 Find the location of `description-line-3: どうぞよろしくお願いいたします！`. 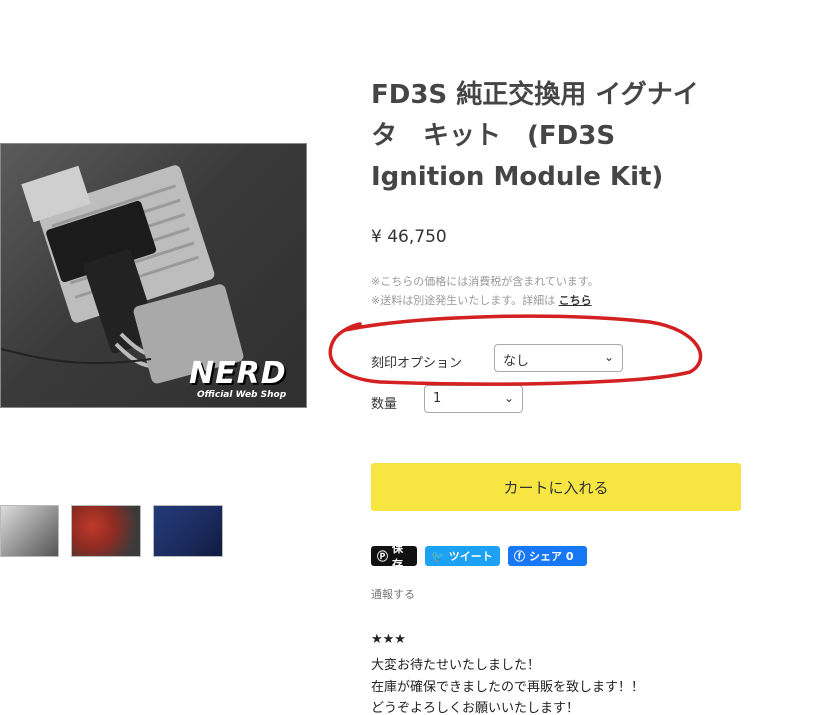

description-line-3: どうぞよろしくお願いいたします！ is located at coordinates (475, 708).